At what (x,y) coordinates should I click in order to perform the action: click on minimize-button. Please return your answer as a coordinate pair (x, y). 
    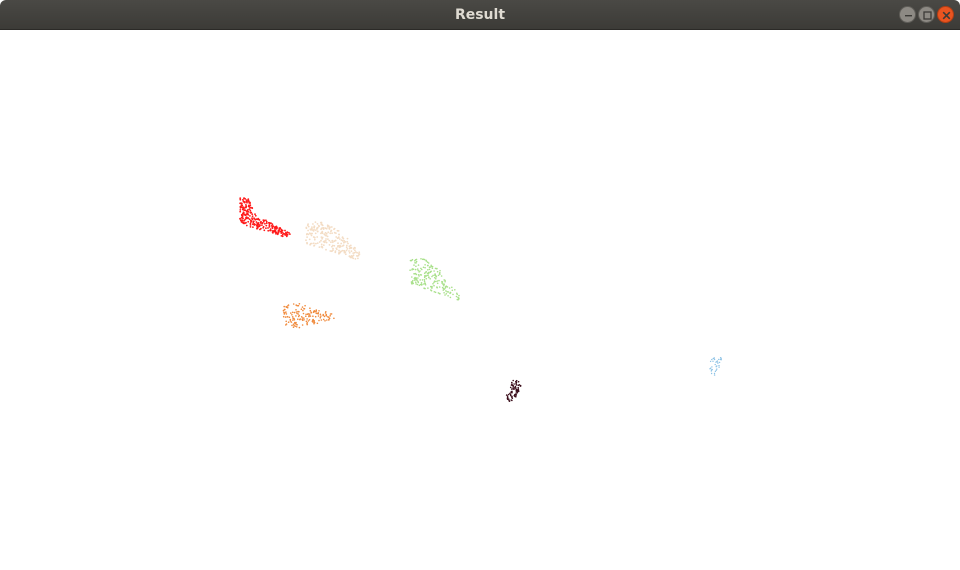
    Looking at the image, I should click on (907, 14).